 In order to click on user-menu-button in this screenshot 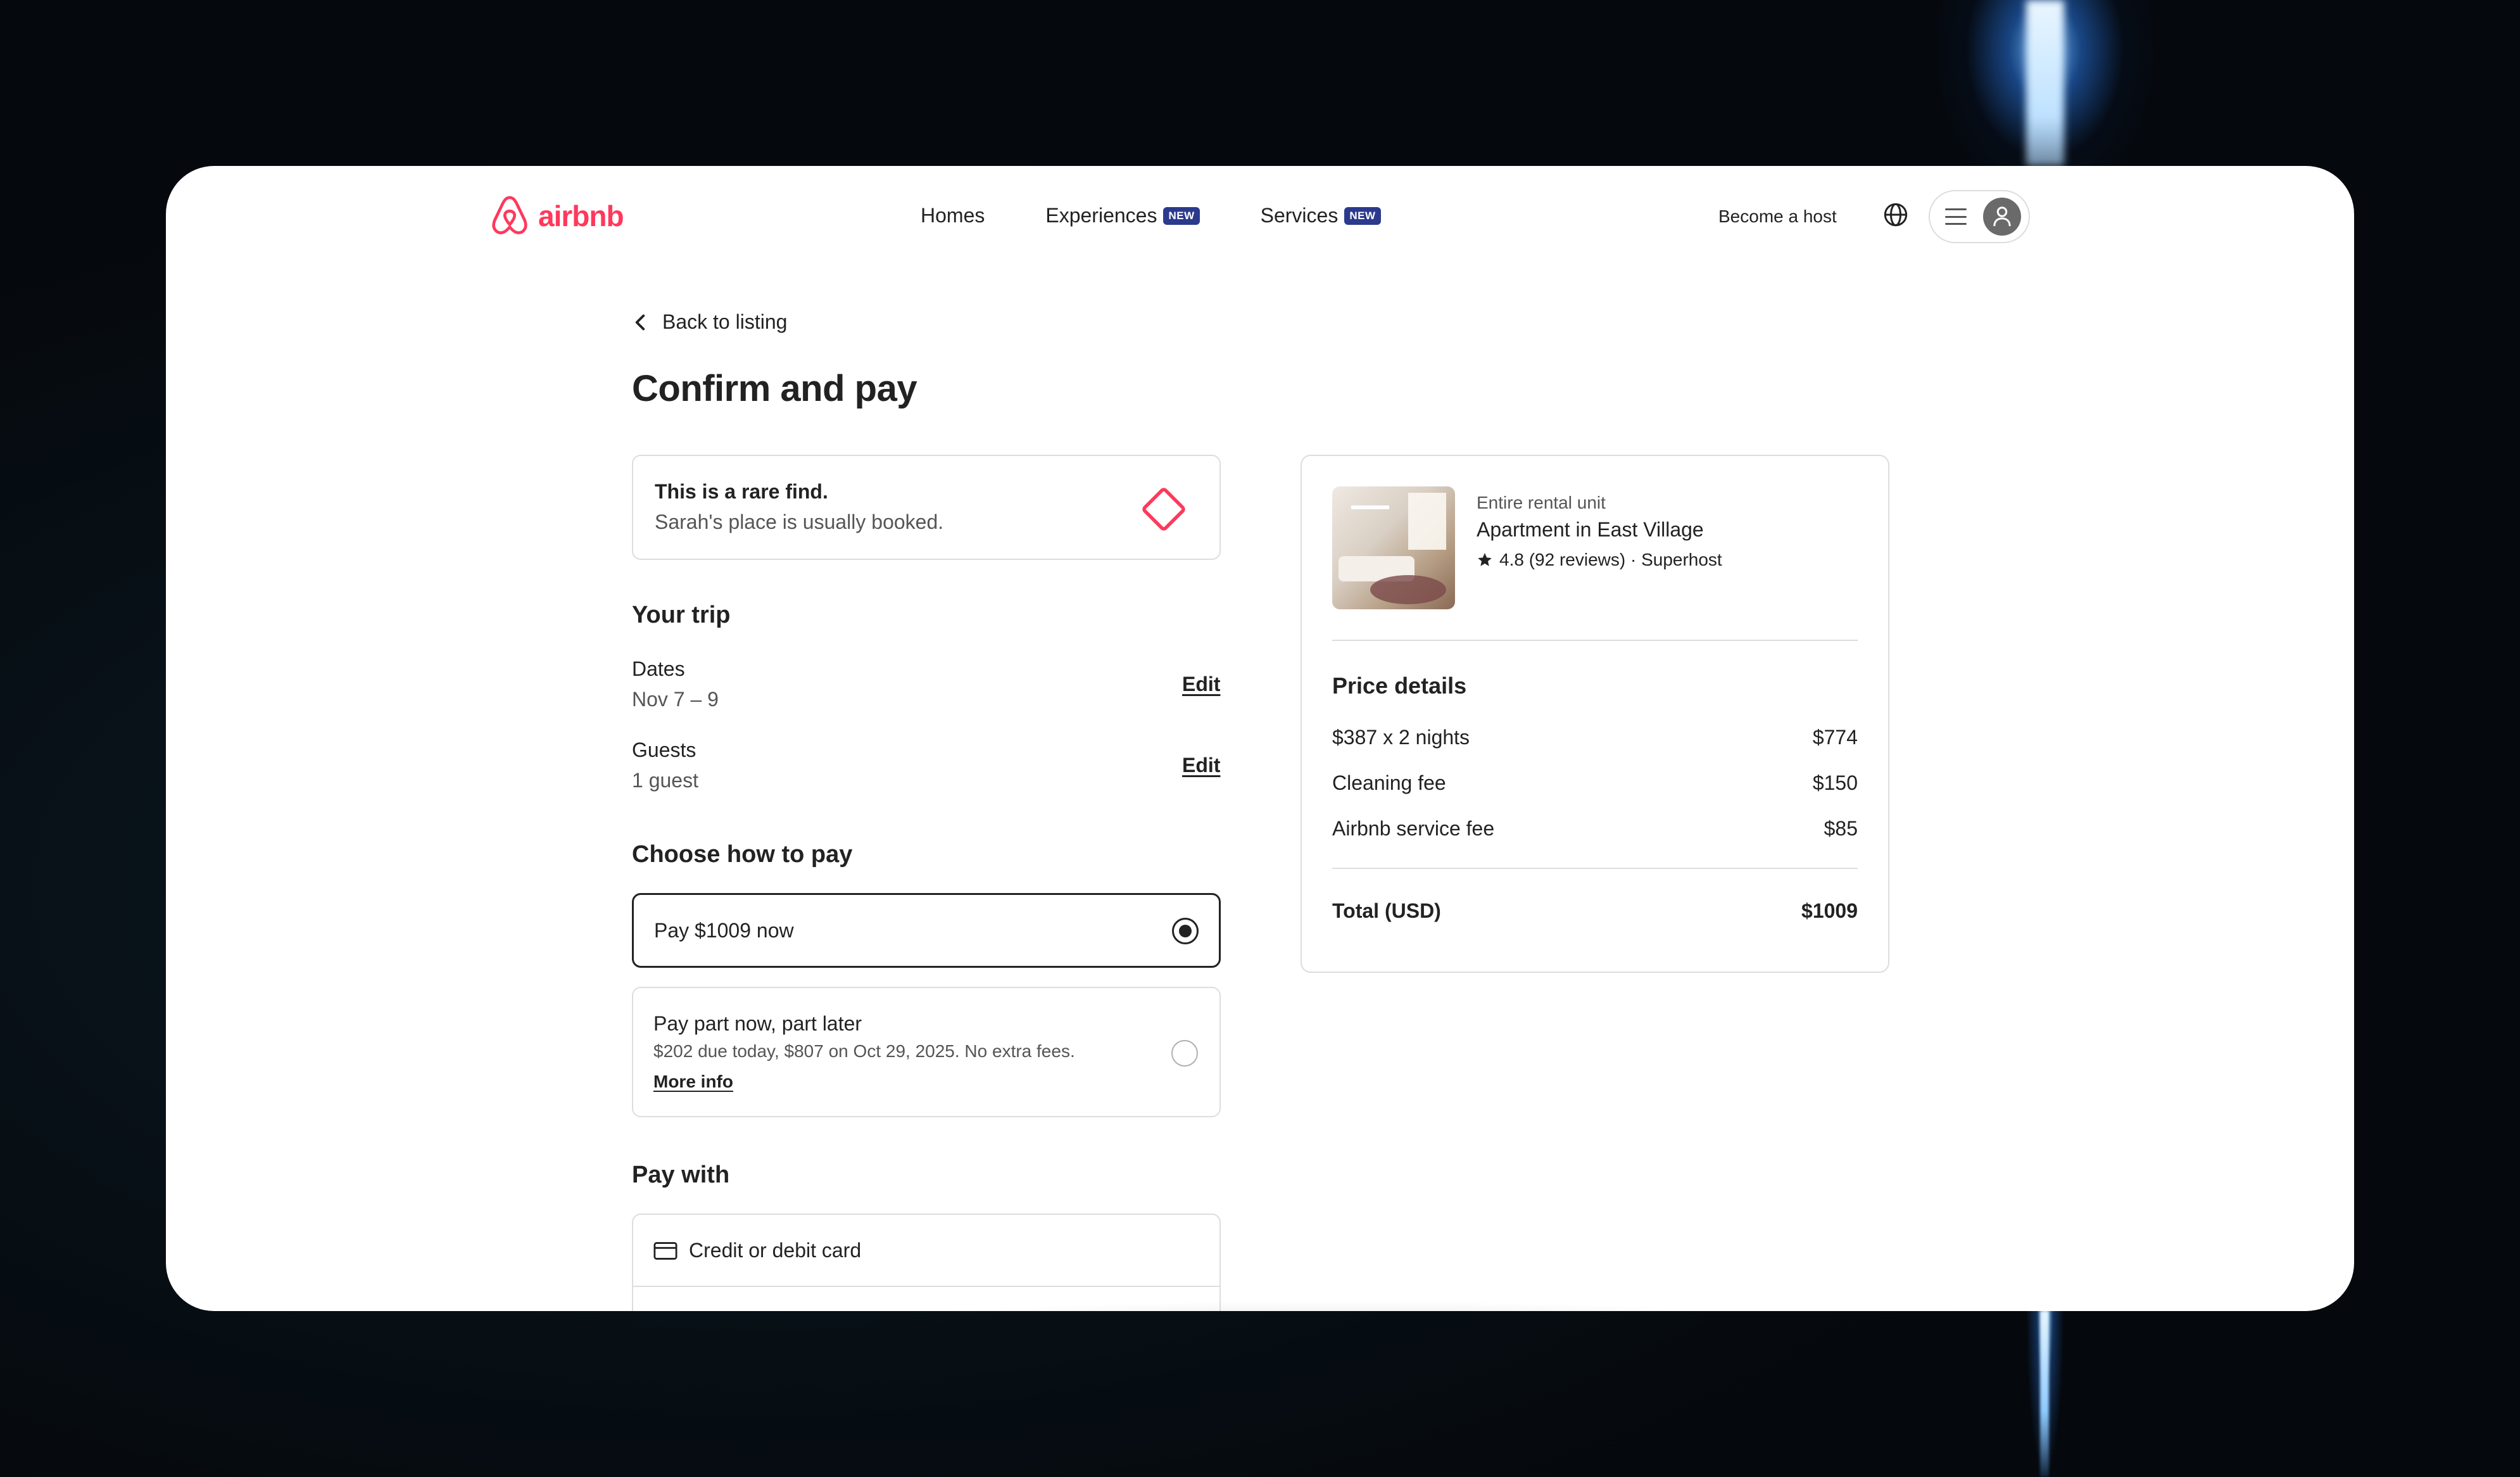, I will do `click(1979, 216)`.